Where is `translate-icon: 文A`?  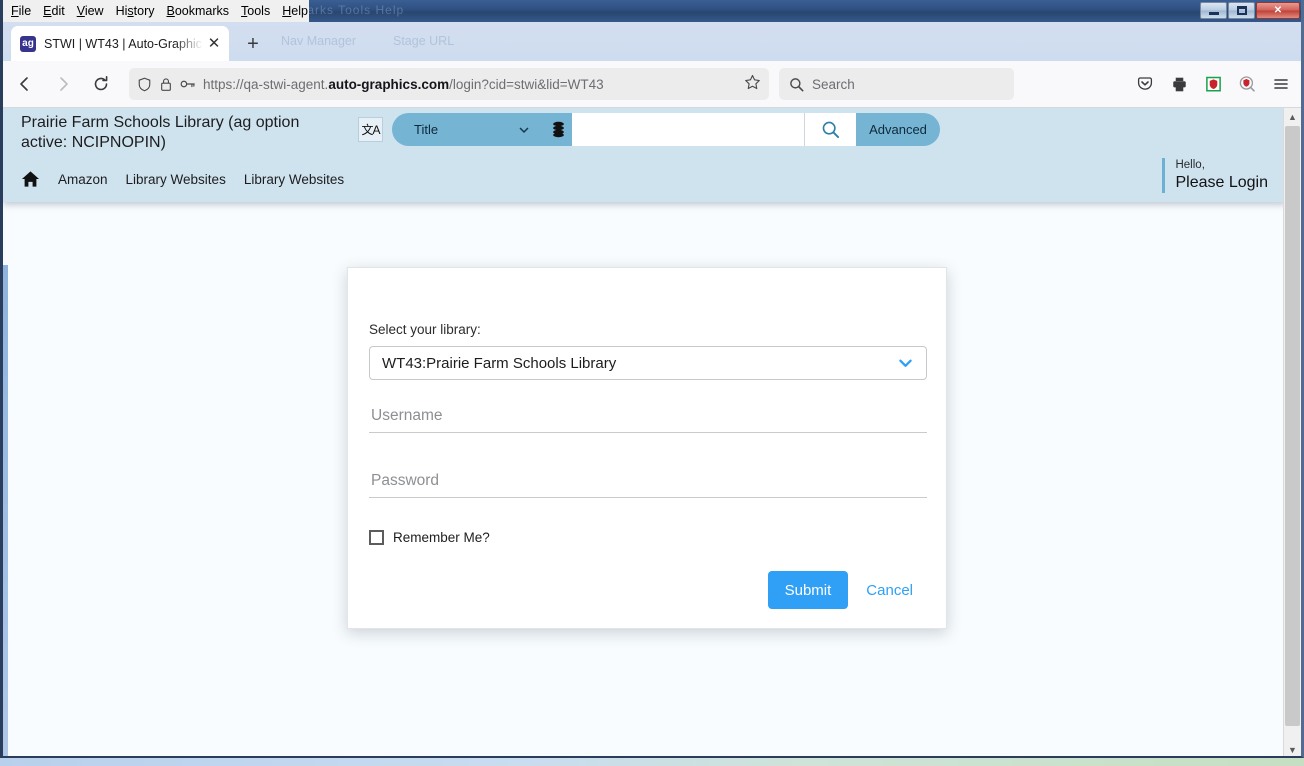
translate-icon: 文A is located at coordinates (370, 129).